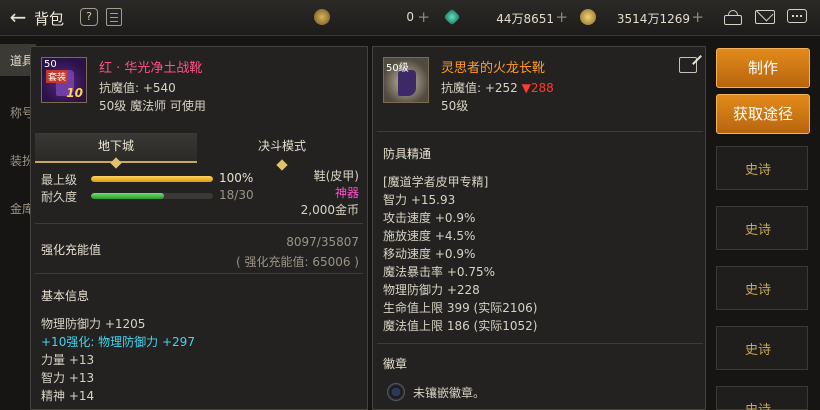 The width and height of the screenshot is (820, 410). What do you see at coordinates (436, 182) in the screenshot?
I see `stat-line: [魔道学者皮甲专精]` at bounding box center [436, 182].